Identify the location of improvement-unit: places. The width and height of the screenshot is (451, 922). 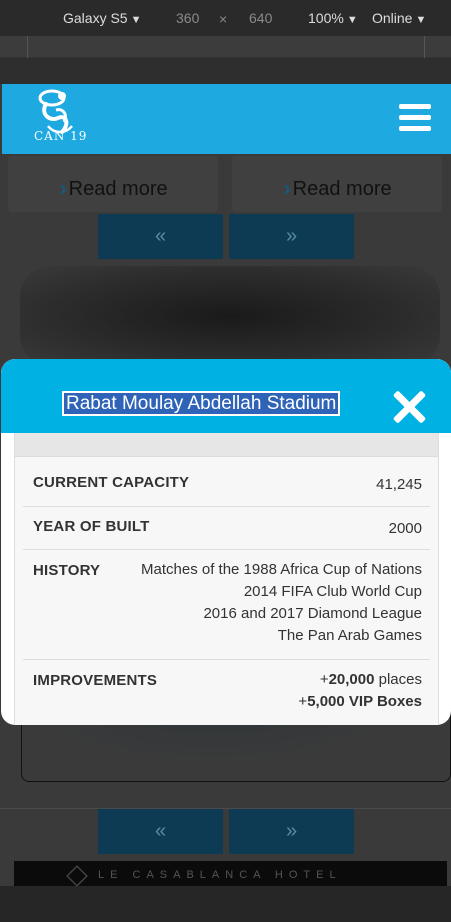
(398, 679).